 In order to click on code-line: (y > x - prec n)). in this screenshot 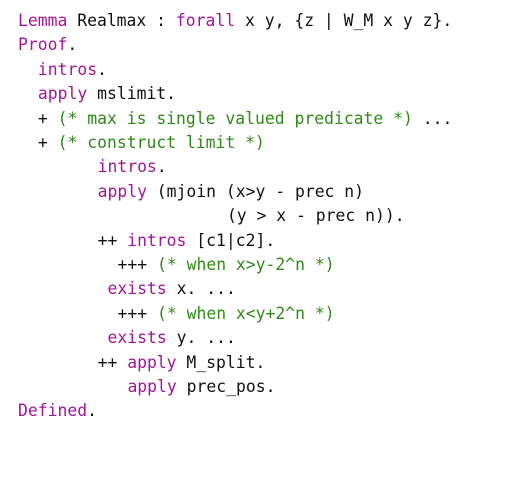, I will do `click(316, 216)`.